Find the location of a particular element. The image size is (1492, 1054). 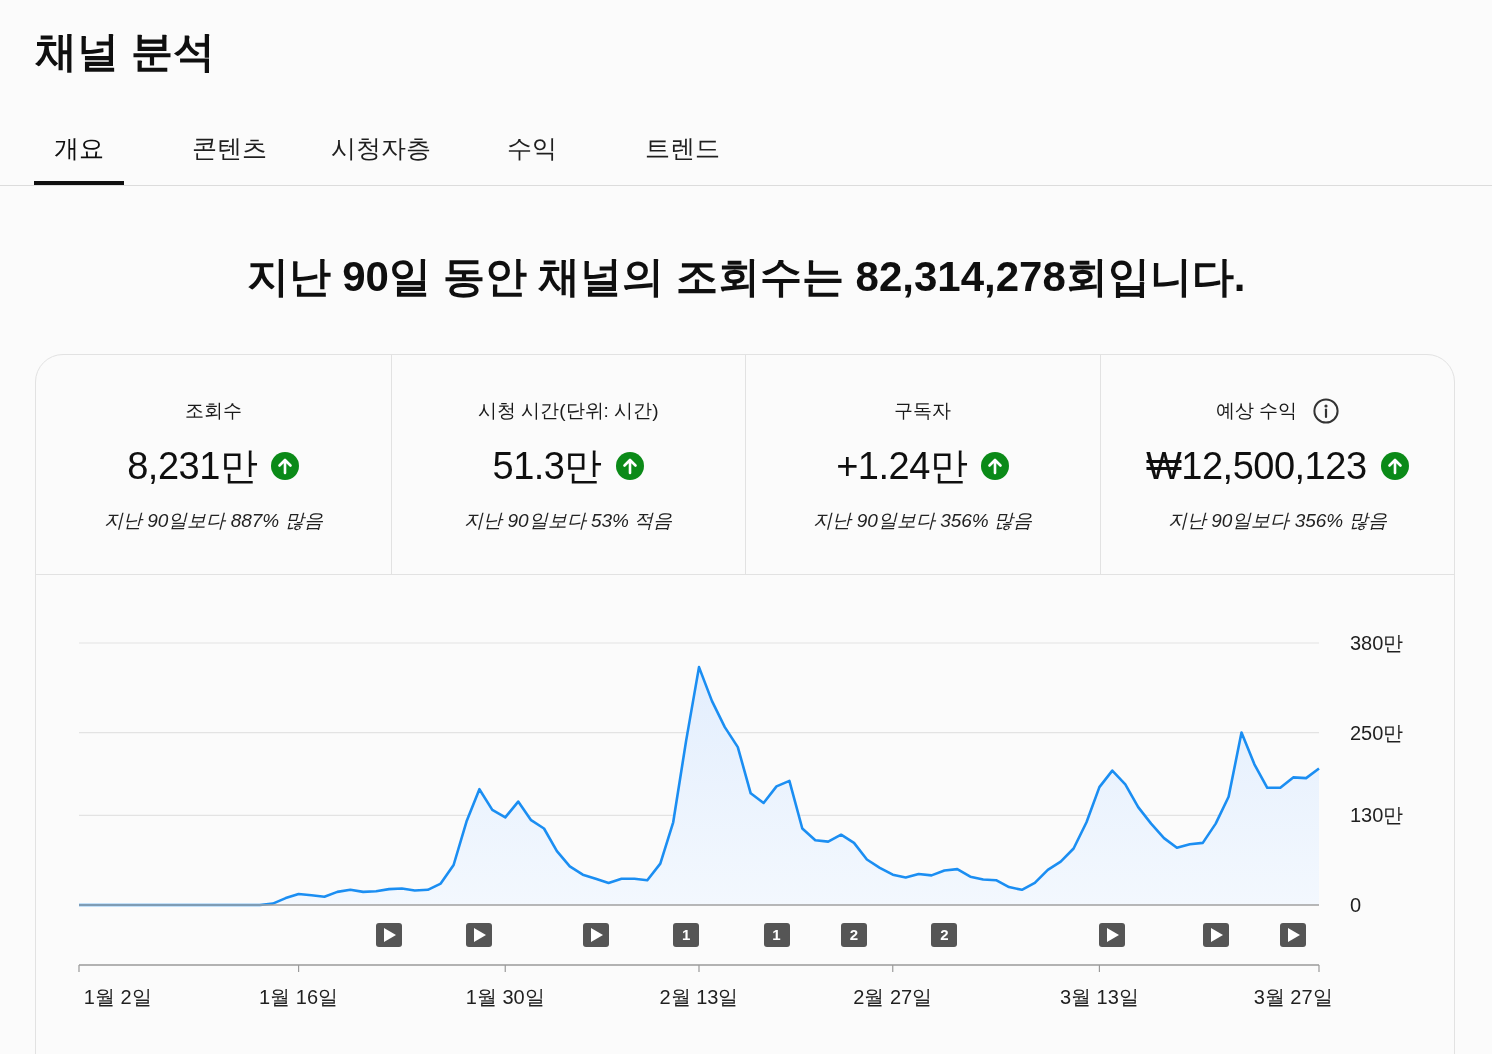

x-axis-label: 1월 2일 is located at coordinates (117, 997).